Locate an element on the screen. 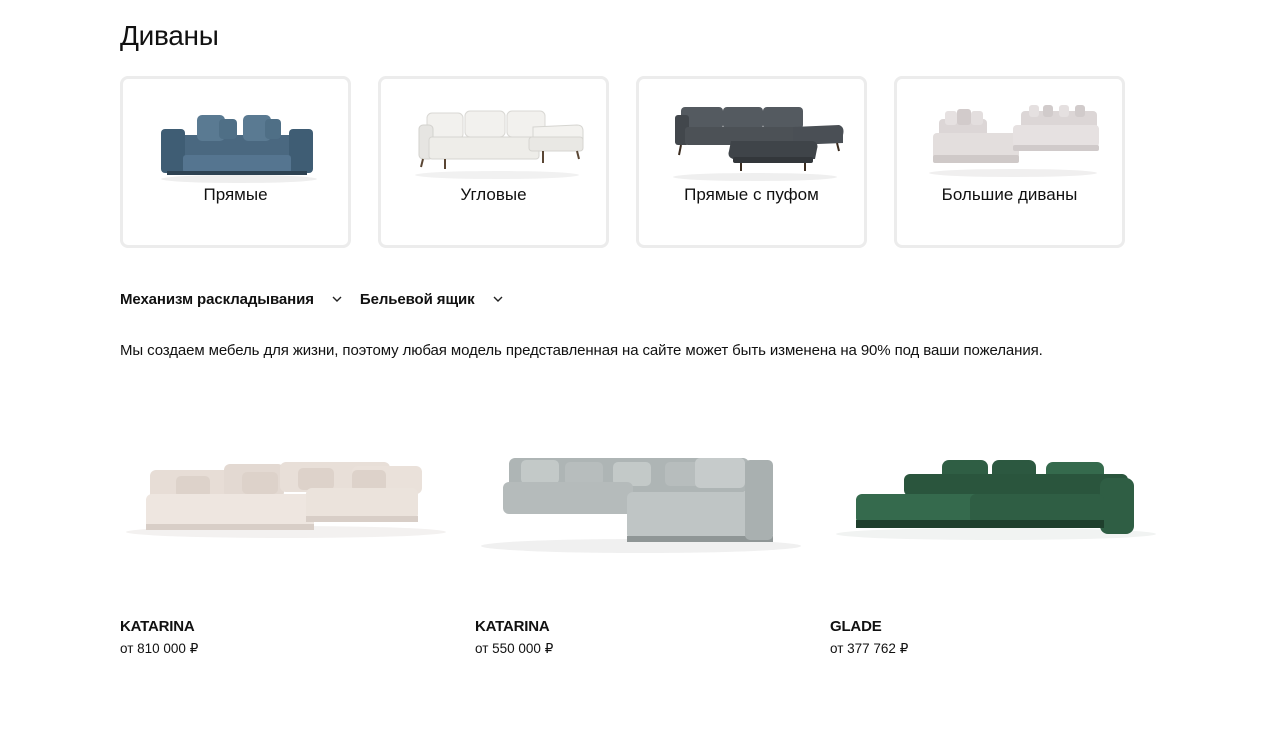 Image resolution: width=1280 pixels, height=740 pixels. category-label: Прямые с пуфом is located at coordinates (751, 194).